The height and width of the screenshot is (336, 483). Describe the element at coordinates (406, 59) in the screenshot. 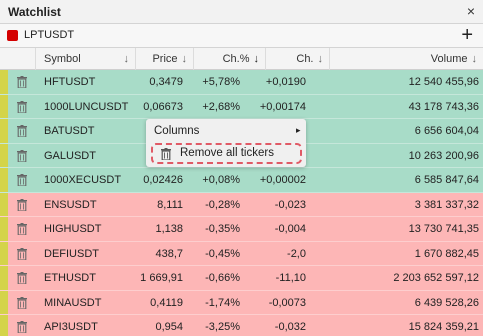

I see `column-header-volume: Volume ↓` at that location.